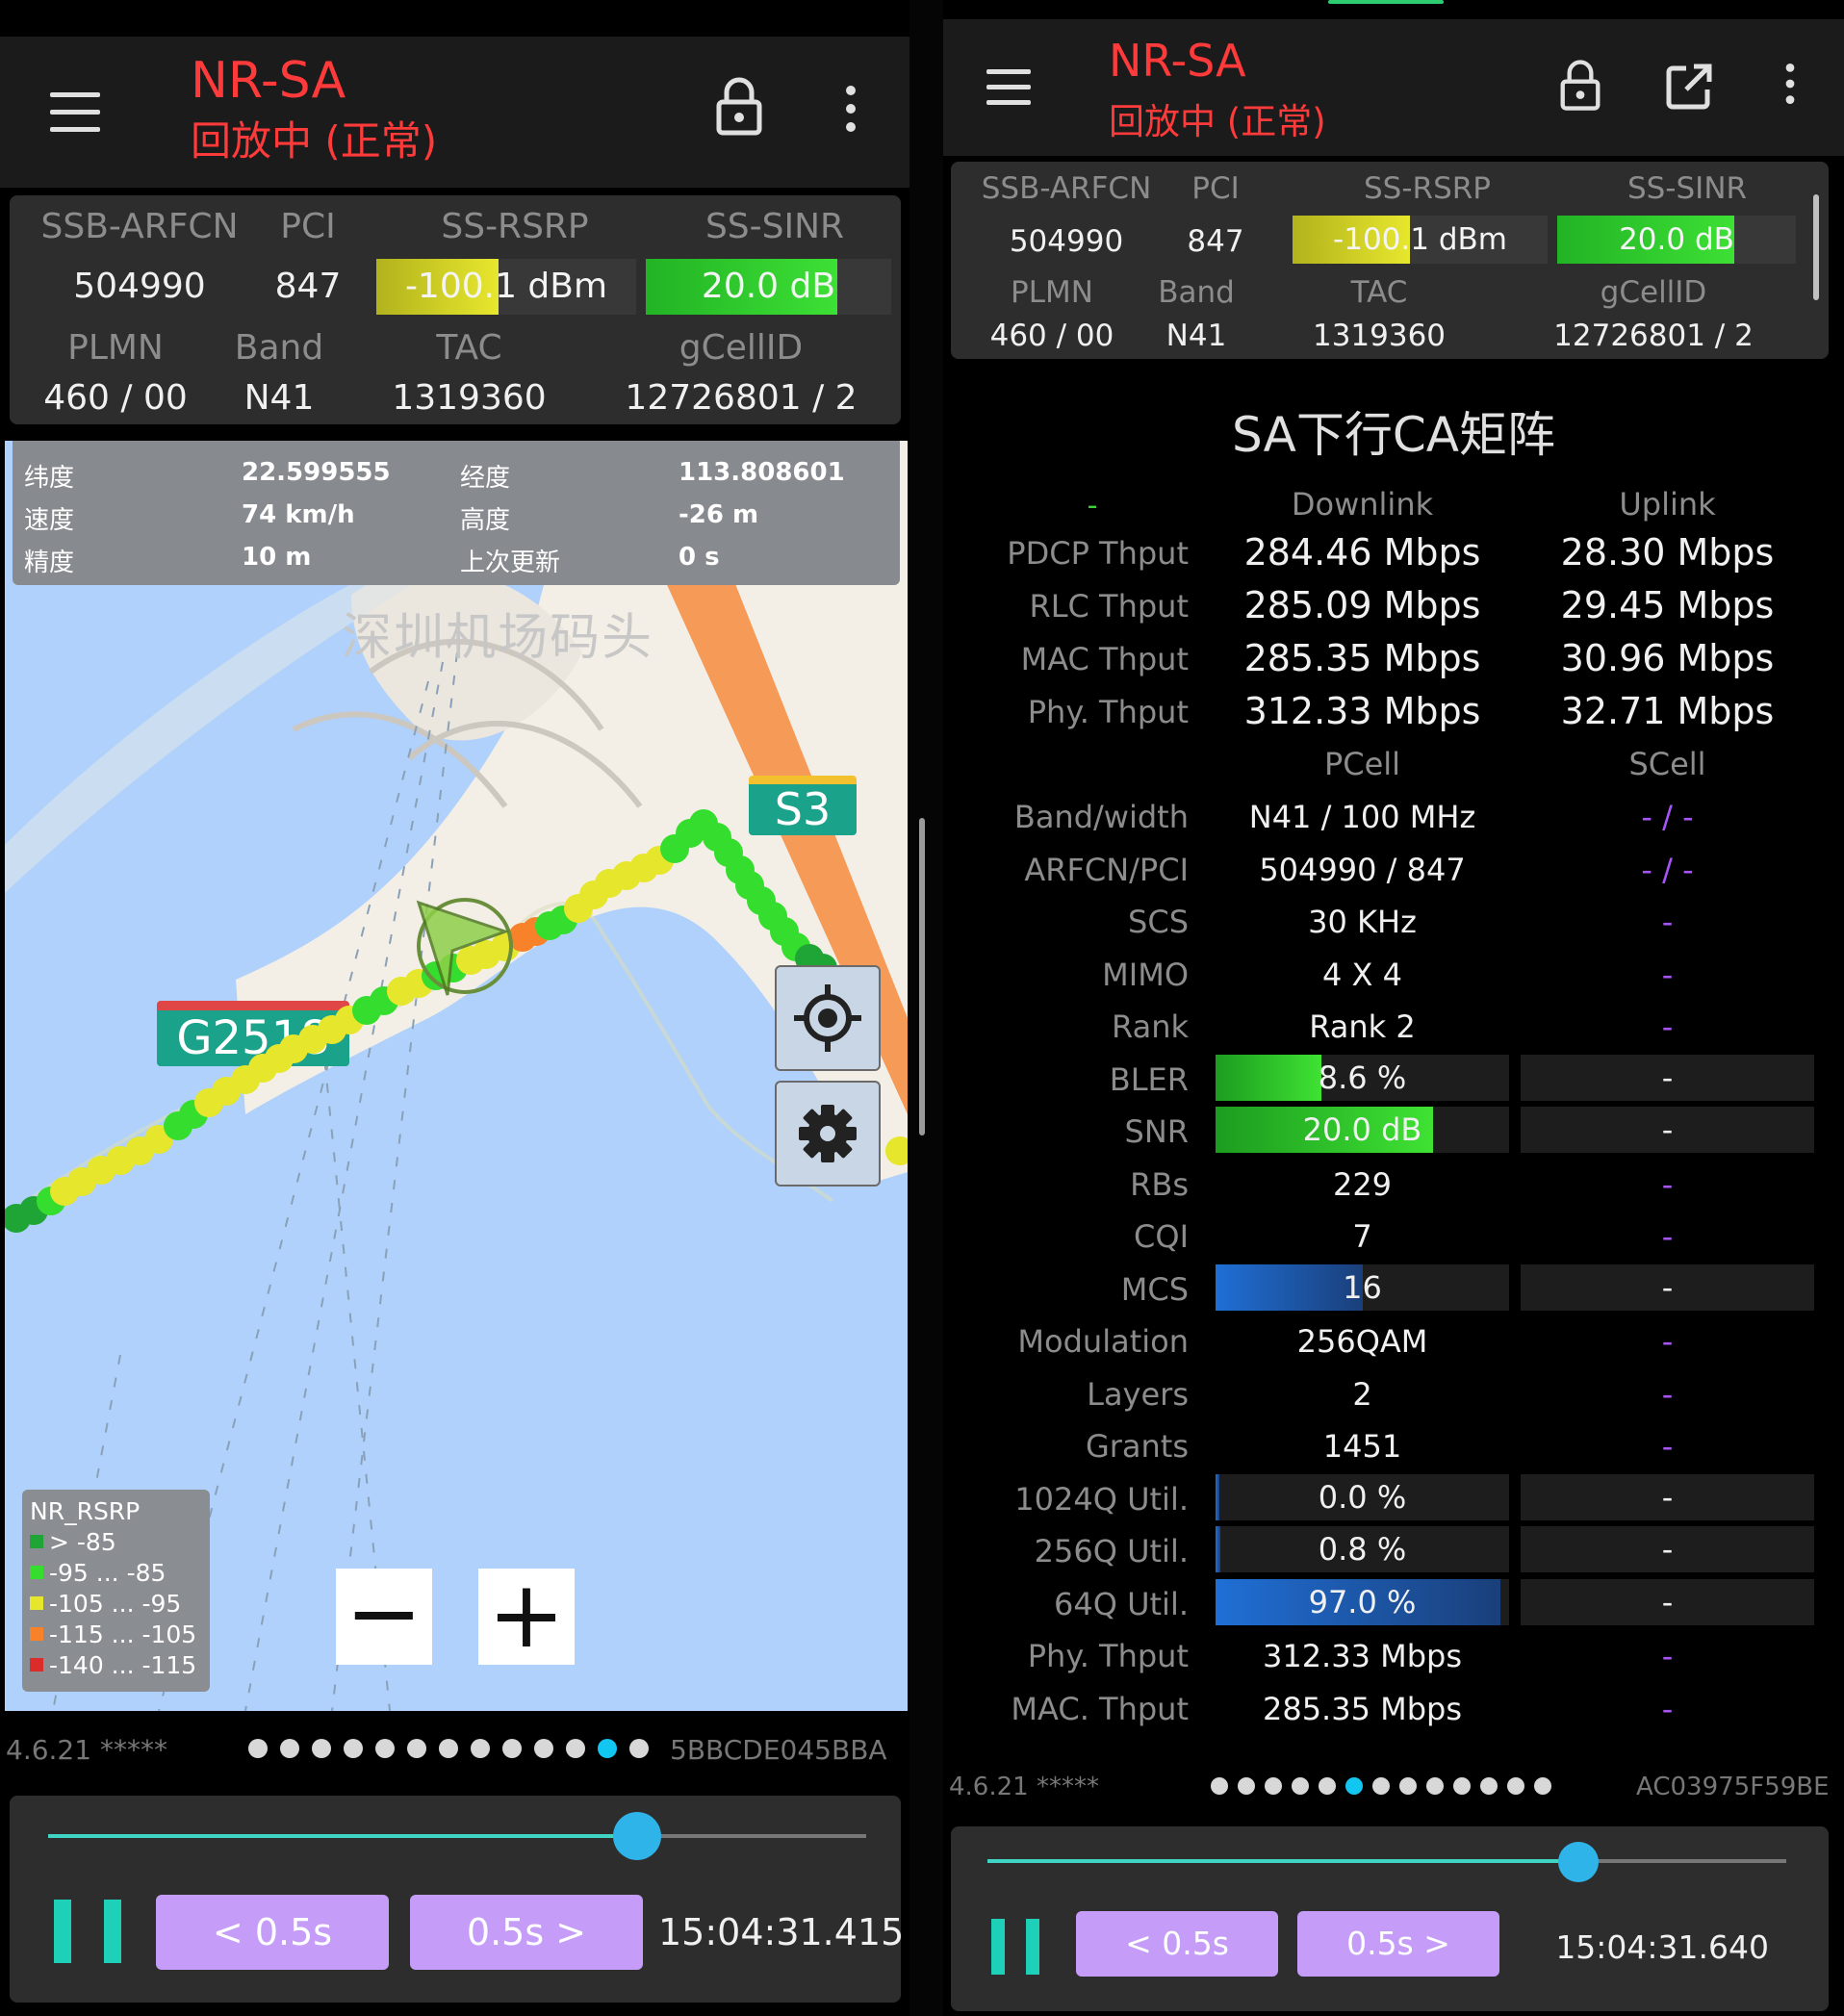  Describe the element at coordinates (1362, 869) in the screenshot. I see `pcell-value: 504990 / 847` at that location.